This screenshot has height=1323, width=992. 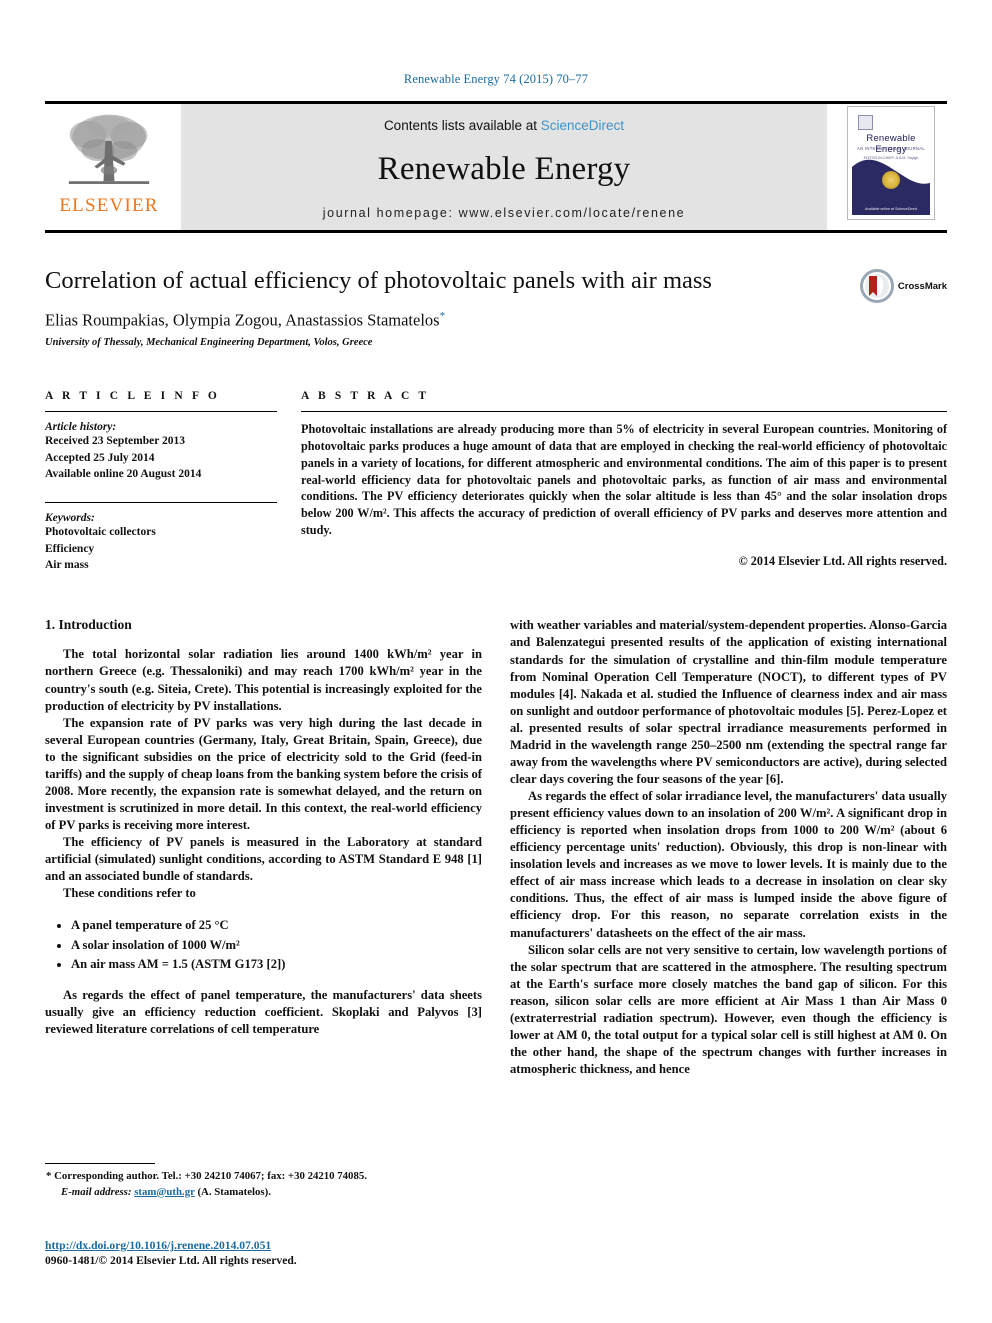 I want to click on section-heading-introduction: 1. Introduction, so click(x=88, y=625).